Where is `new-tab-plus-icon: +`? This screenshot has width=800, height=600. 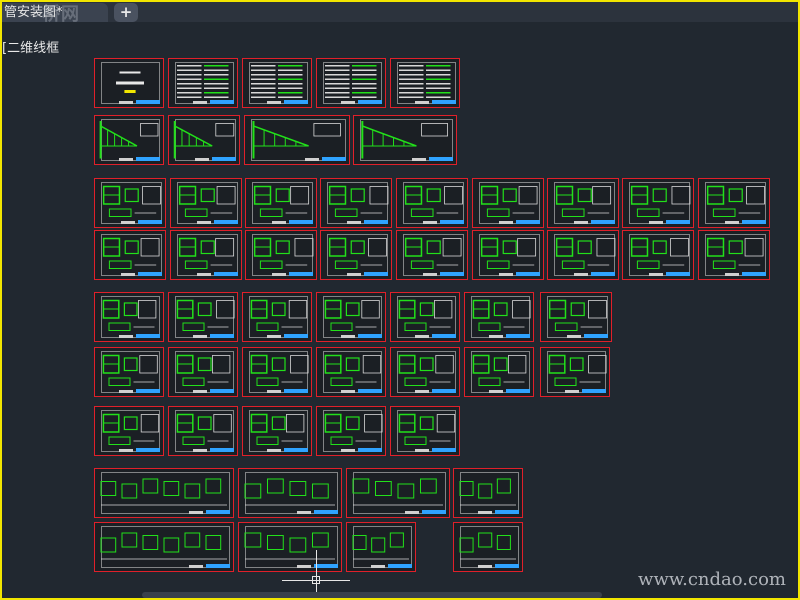
new-tab-plus-icon: + is located at coordinates (126, 12).